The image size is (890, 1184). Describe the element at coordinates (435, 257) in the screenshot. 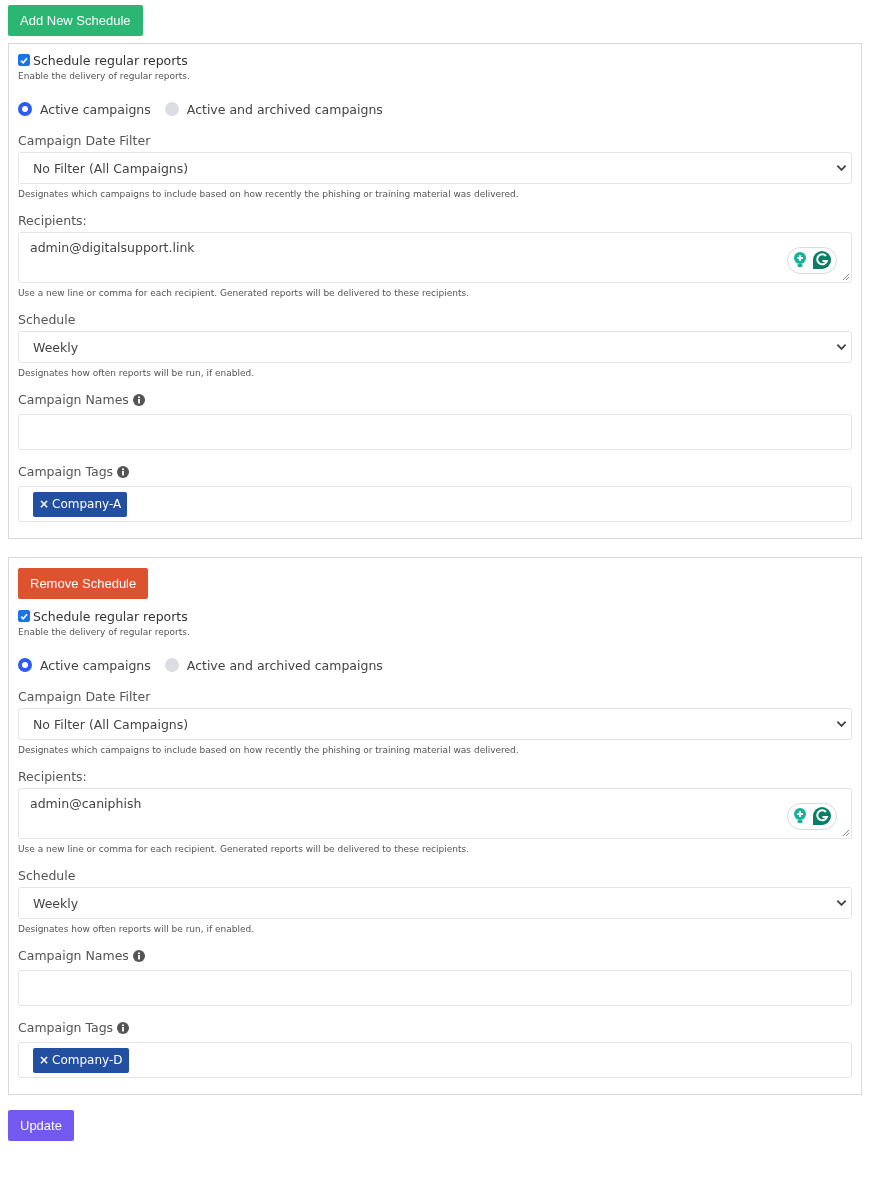

I see `recipients-field: admin@digitalsupport.link` at that location.